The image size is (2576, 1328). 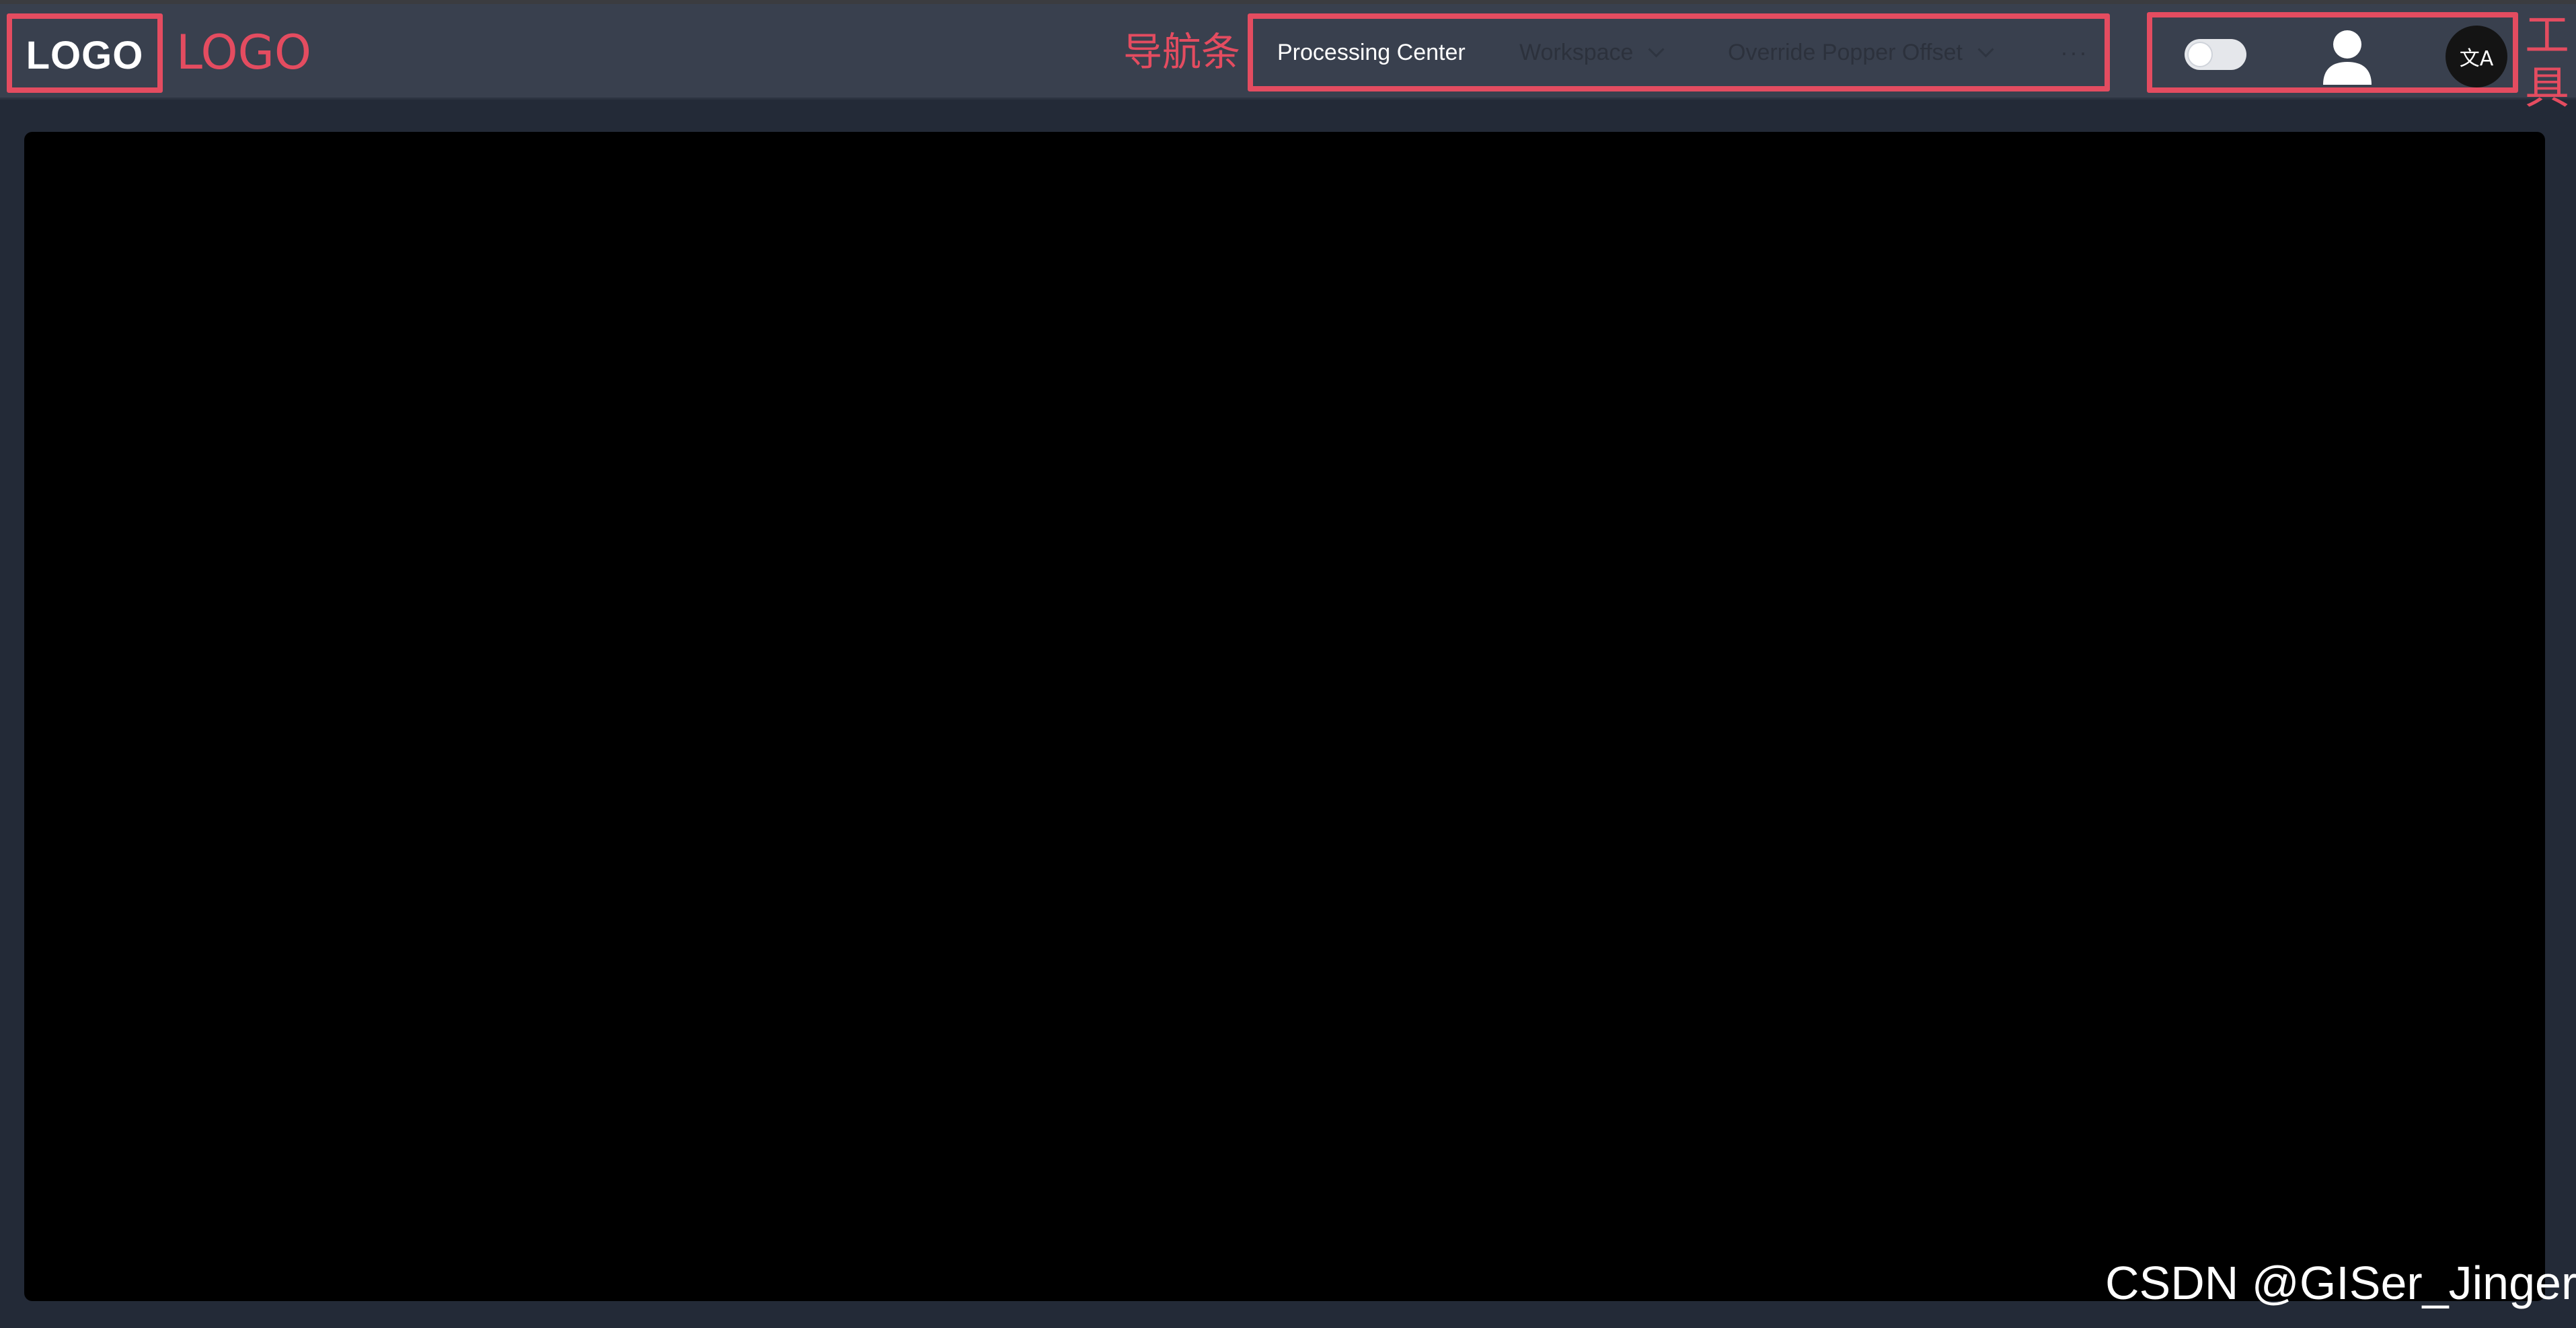 I want to click on nav-item-label: Workspace, so click(x=1576, y=52).